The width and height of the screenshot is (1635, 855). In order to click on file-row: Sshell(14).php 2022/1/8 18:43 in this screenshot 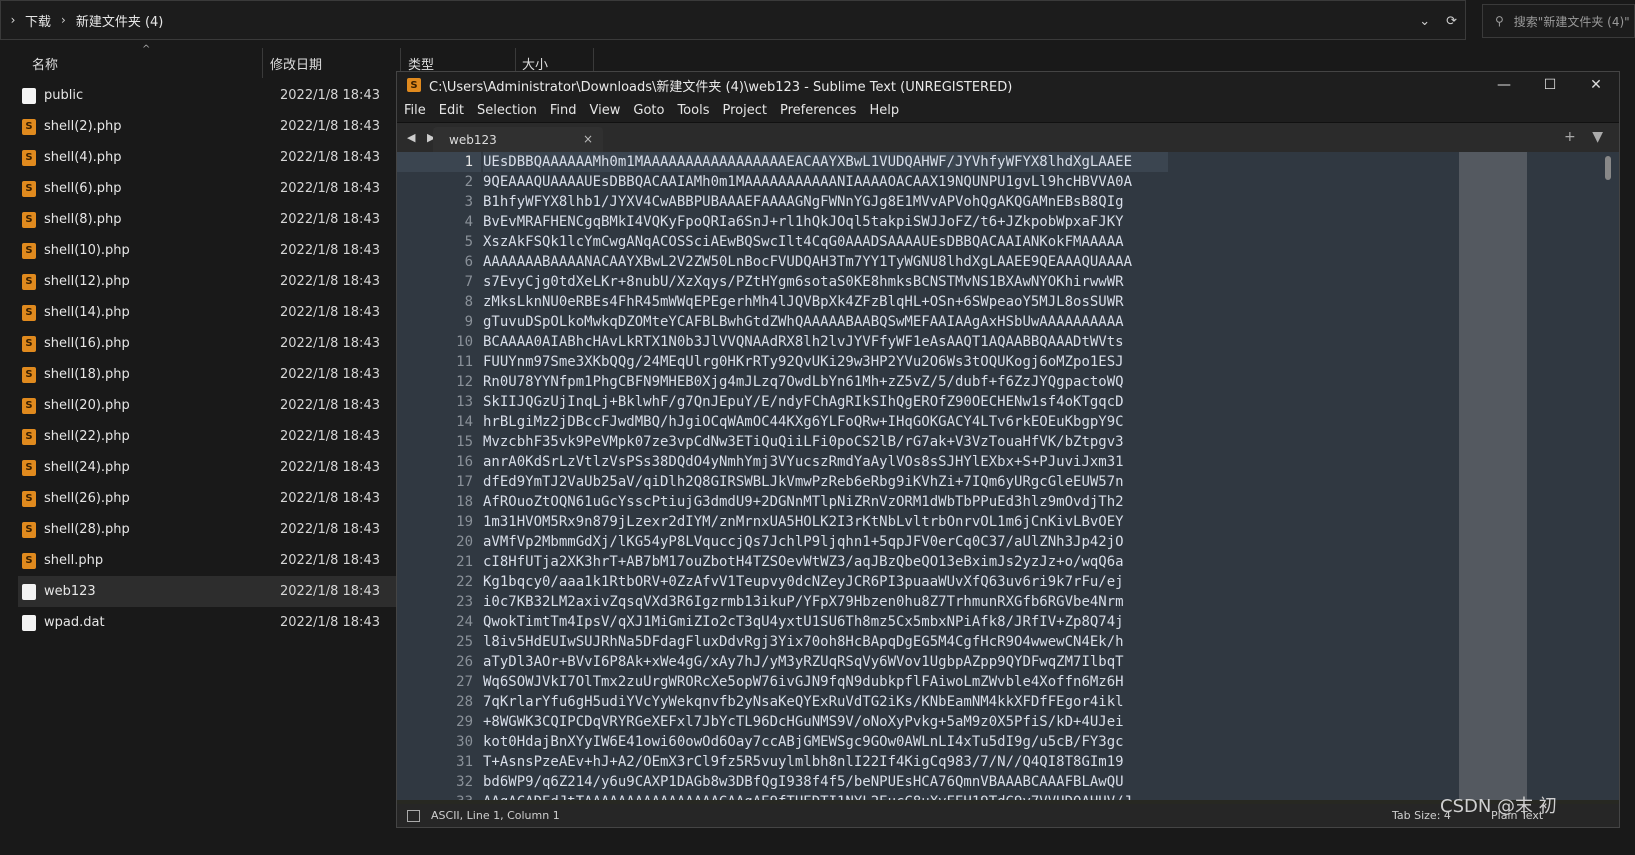, I will do `click(208, 312)`.